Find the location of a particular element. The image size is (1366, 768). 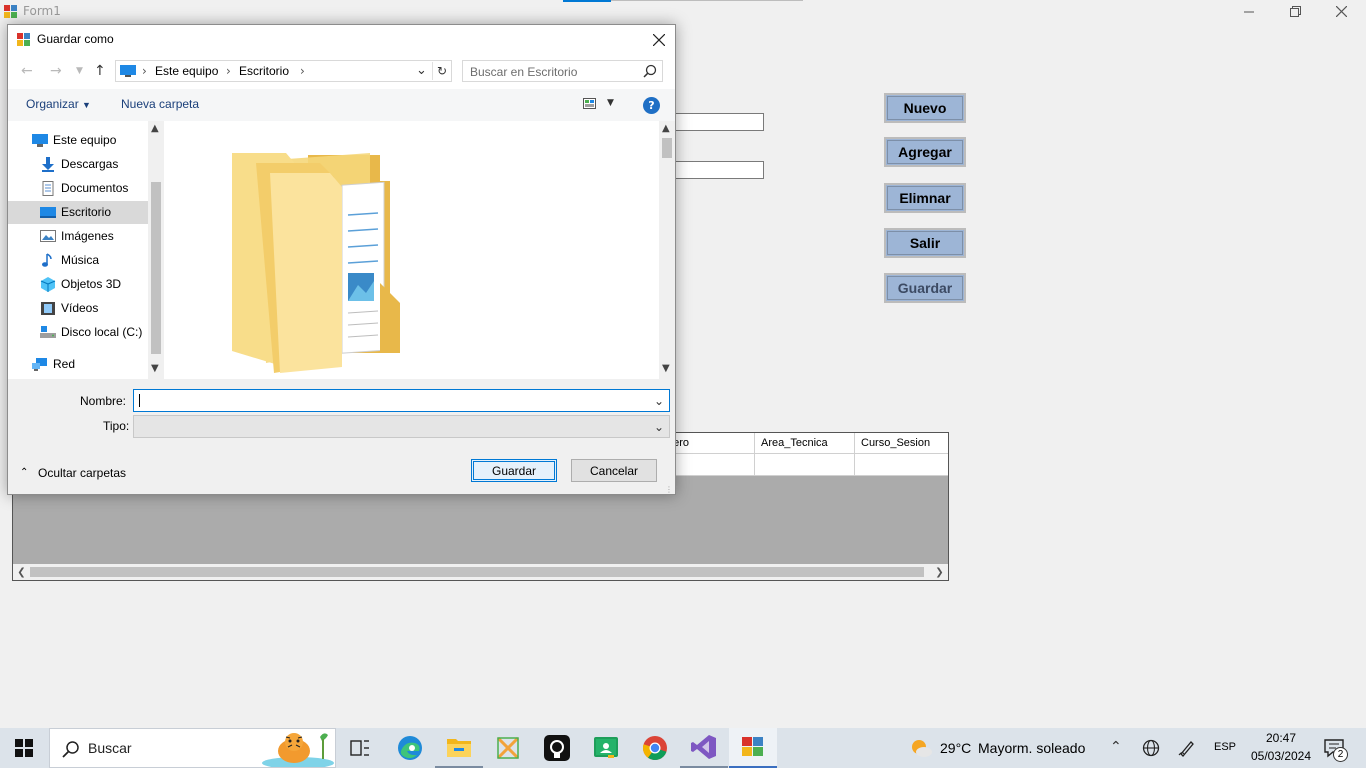

task-view-button is located at coordinates (360, 748).